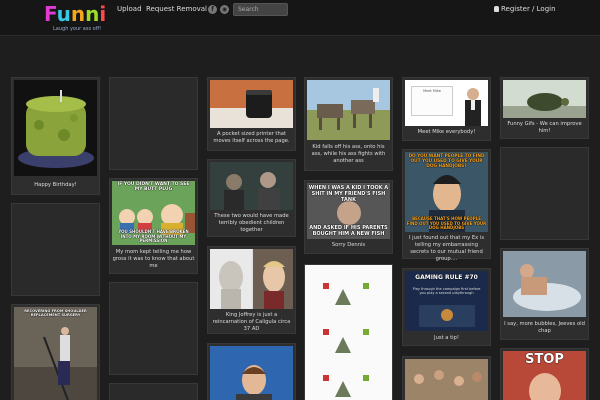 Image resolution: width=600 pixels, height=400 pixels. I want to click on register-login-label: Register / Login, so click(528, 9).